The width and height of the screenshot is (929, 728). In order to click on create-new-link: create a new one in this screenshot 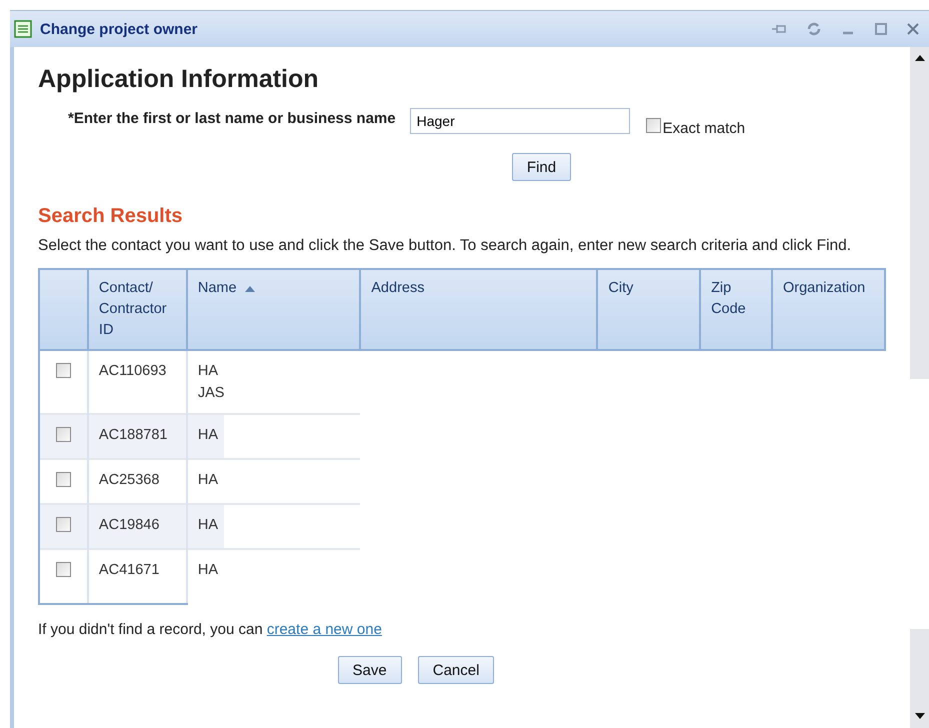, I will do `click(324, 629)`.